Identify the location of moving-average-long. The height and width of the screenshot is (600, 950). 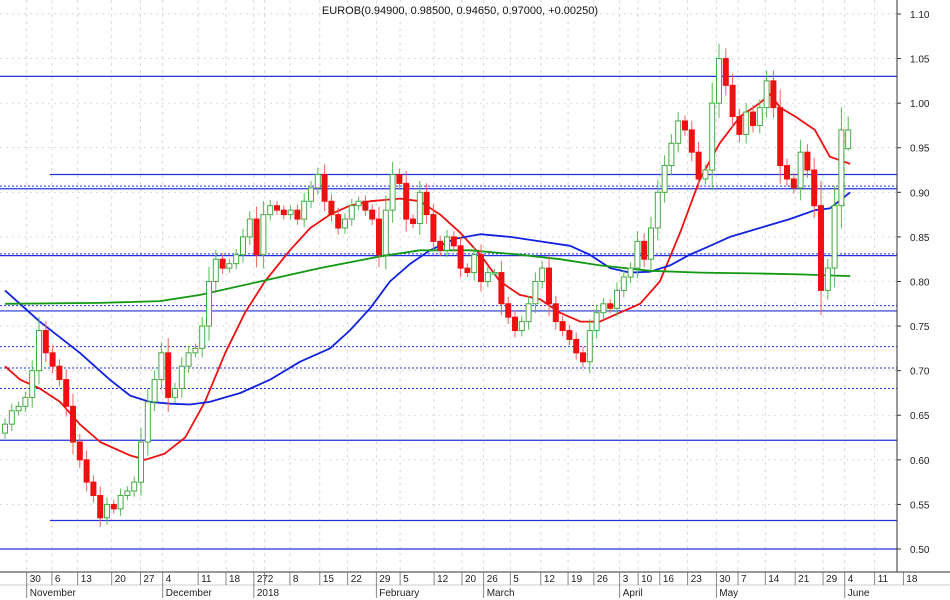
(427, 277).